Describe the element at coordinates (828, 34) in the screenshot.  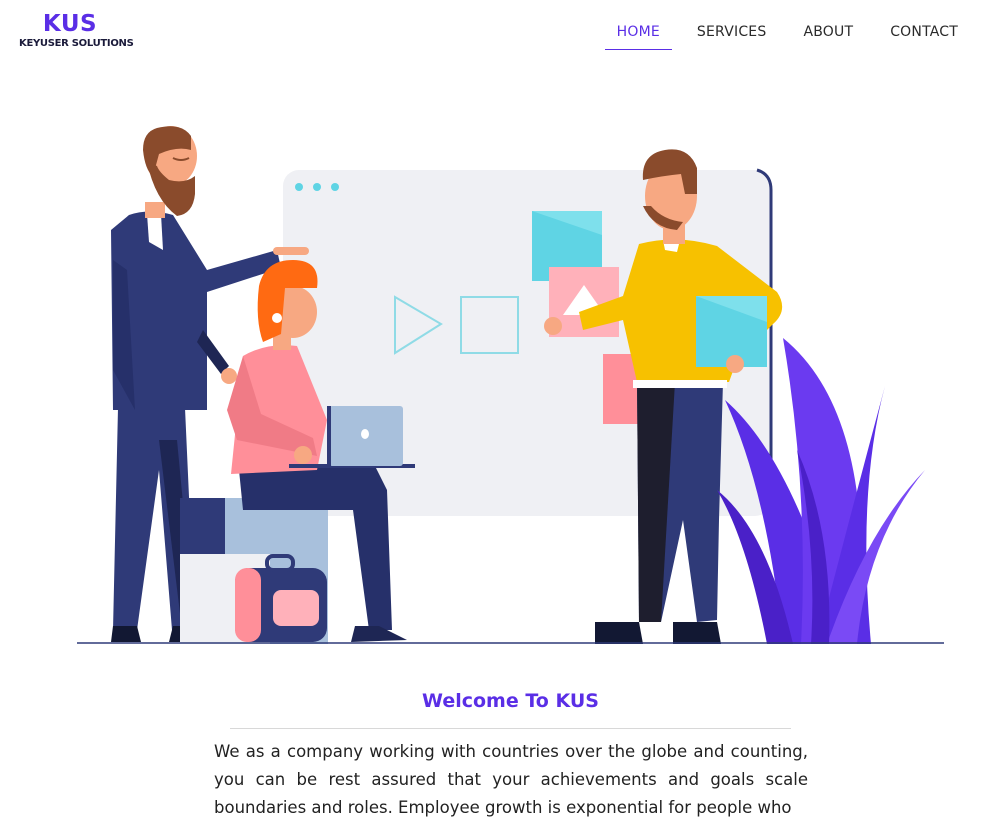
I see `nav-about: ABOUT` at that location.